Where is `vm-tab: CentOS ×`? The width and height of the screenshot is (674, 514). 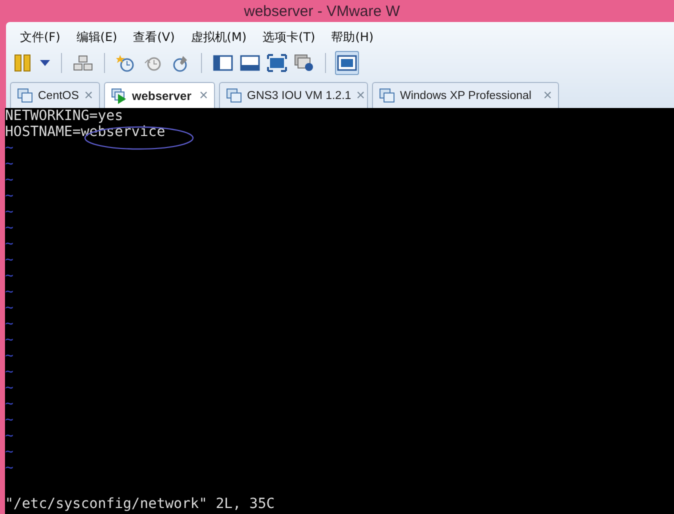 vm-tab: CentOS × is located at coordinates (55, 95).